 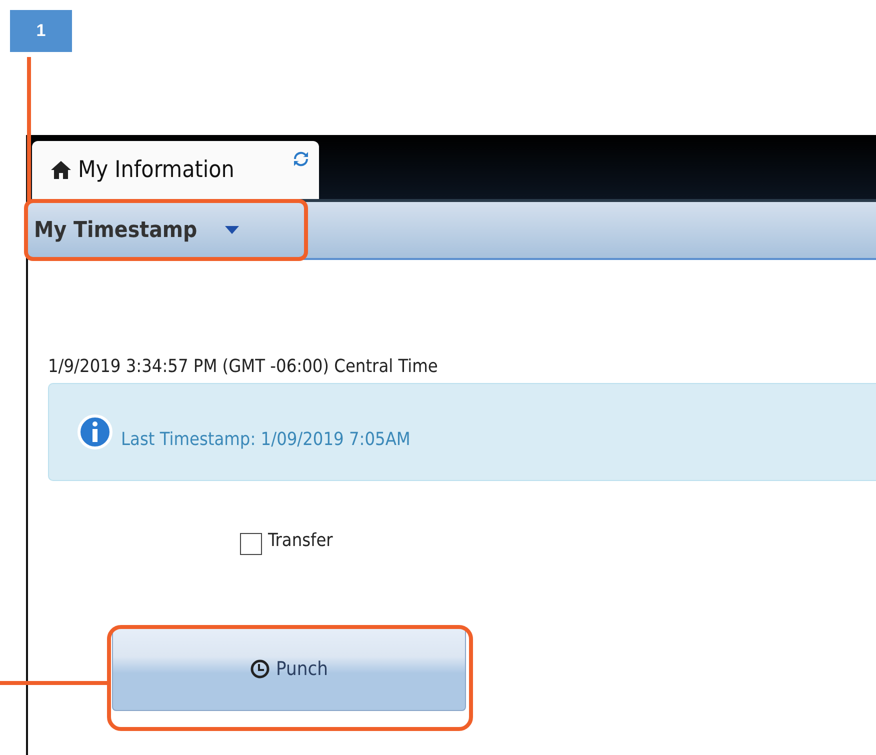 I want to click on section-title: My Timestamp, so click(x=116, y=230).